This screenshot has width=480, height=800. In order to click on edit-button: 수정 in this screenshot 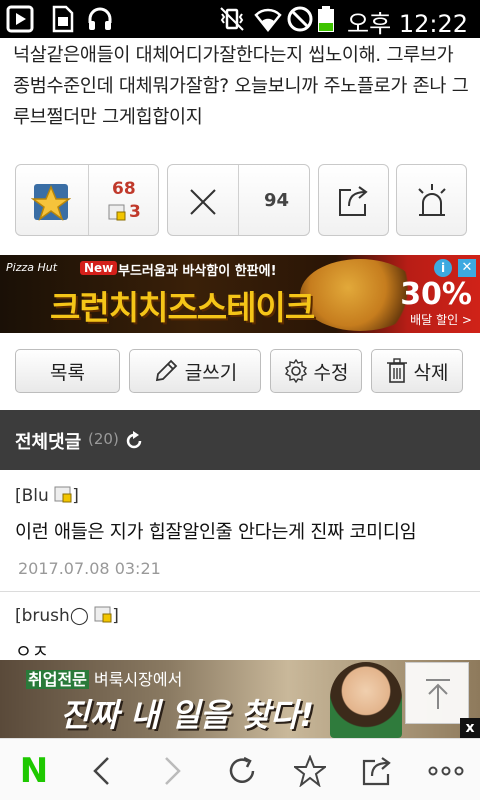, I will do `click(316, 371)`.